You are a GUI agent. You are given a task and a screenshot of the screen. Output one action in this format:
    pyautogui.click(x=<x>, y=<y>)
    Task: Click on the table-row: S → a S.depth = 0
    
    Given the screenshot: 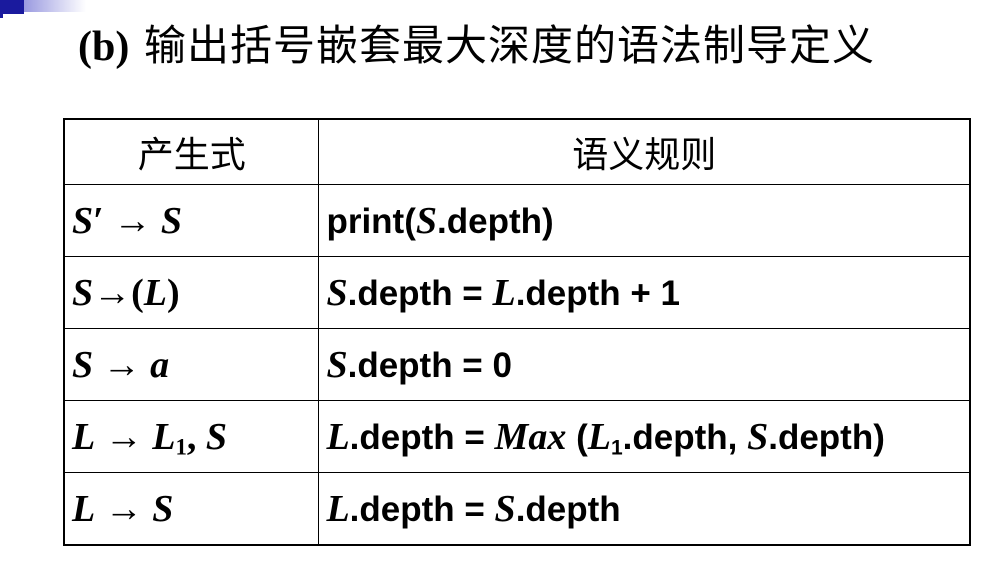 What is the action you would take?
    pyautogui.click(x=517, y=364)
    